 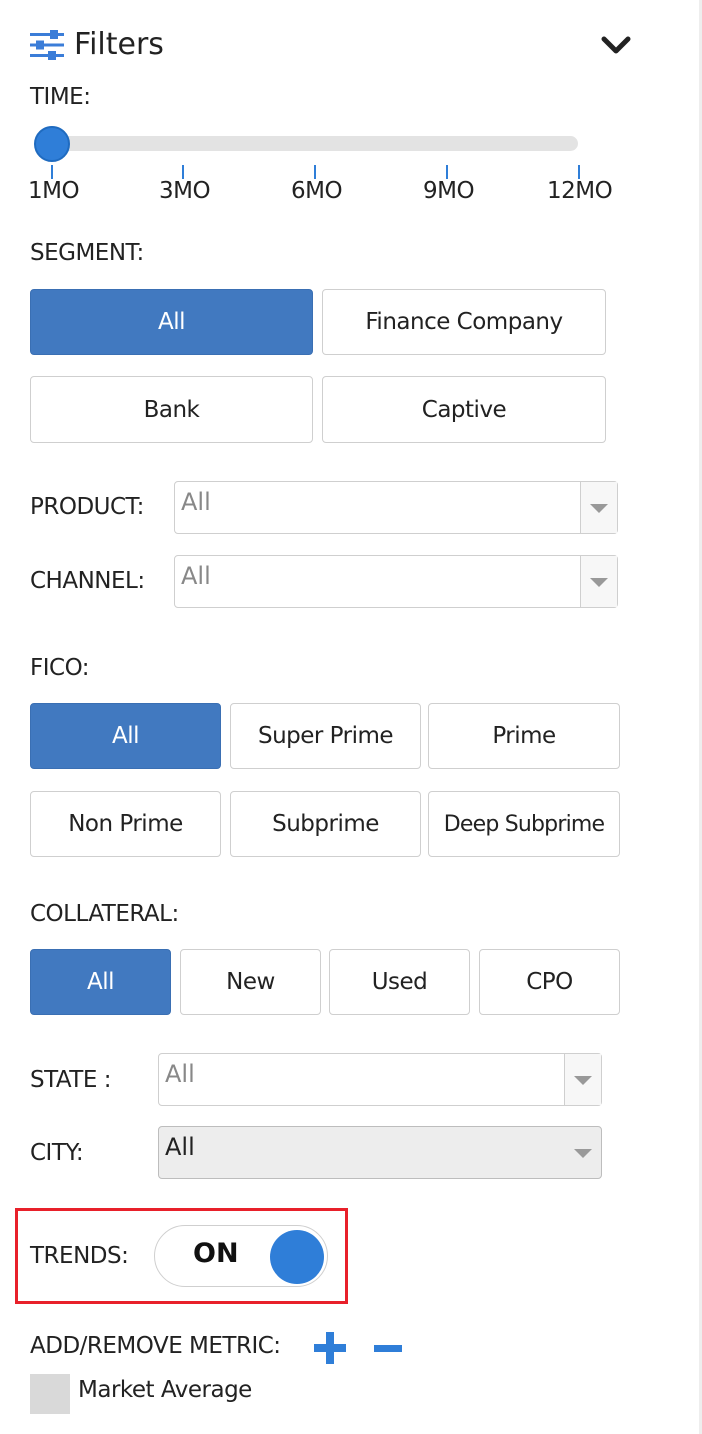 I want to click on collateral-all-button: All, so click(x=100, y=982).